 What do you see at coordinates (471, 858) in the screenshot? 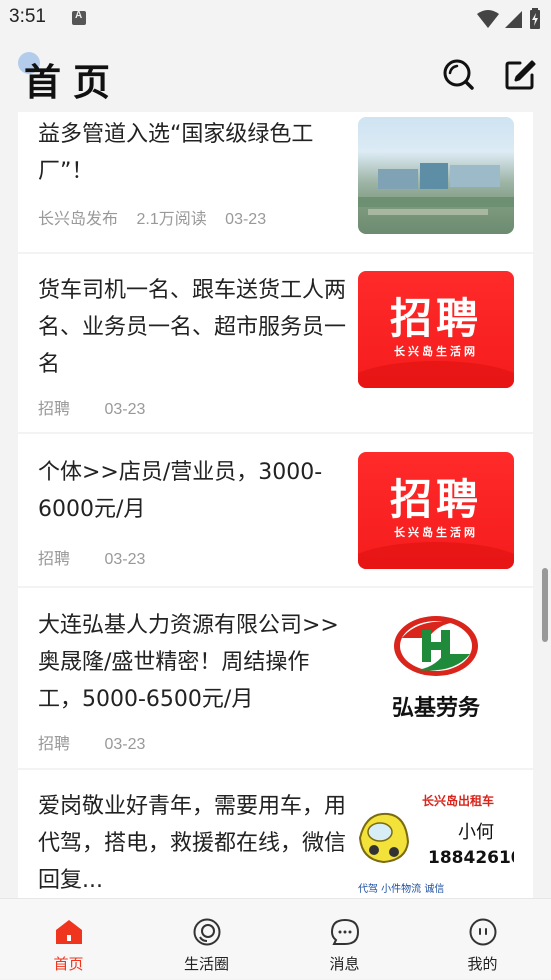
I see `taxi-ad-phone: 18842610` at bounding box center [471, 858].